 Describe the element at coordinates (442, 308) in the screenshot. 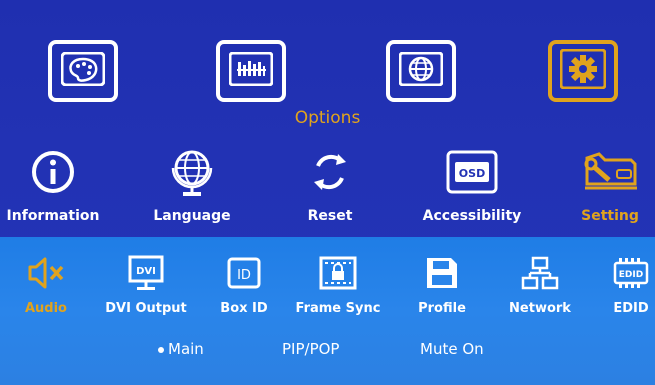

I see `submenu-profile-label: Profile` at that location.